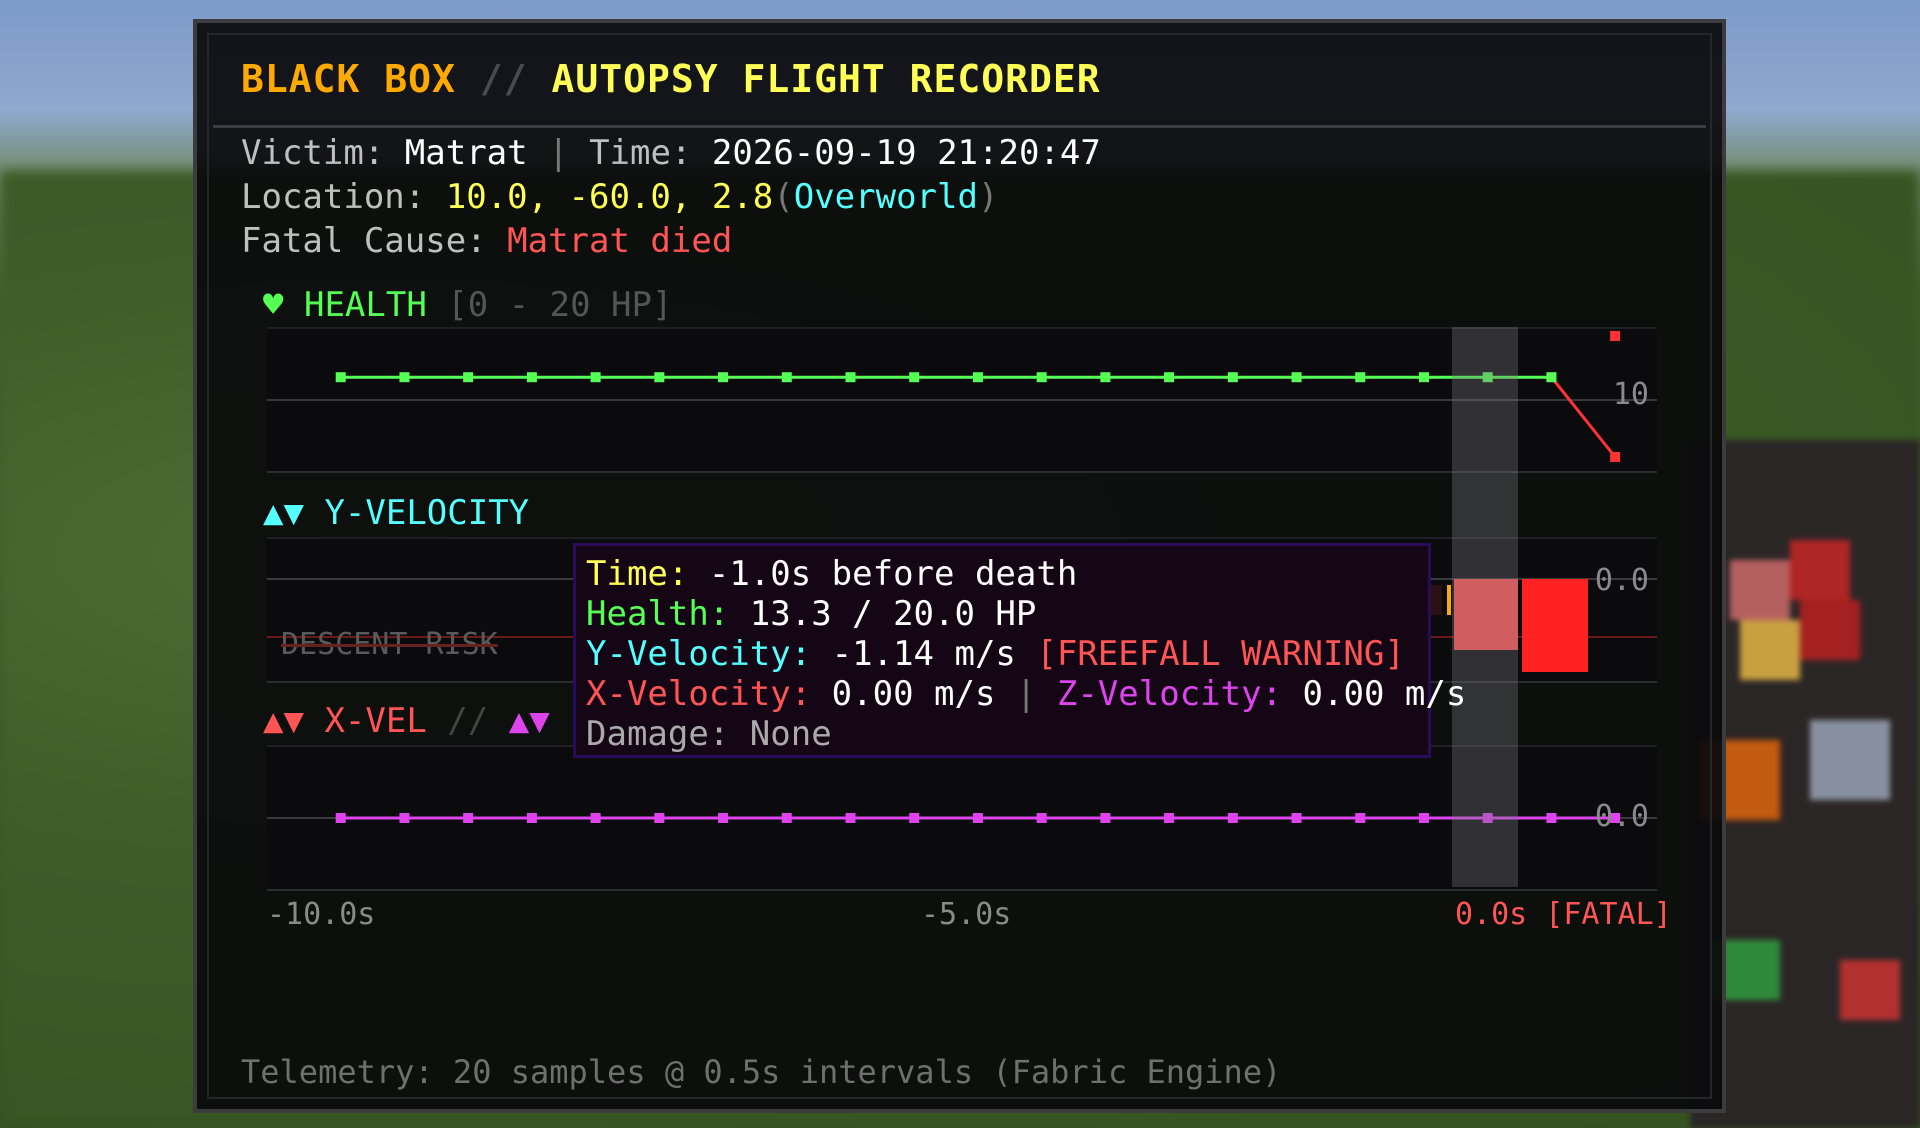 Image resolution: width=1920 pixels, height=1128 pixels. I want to click on xzvel-zero-label: 0.0, so click(1621, 816).